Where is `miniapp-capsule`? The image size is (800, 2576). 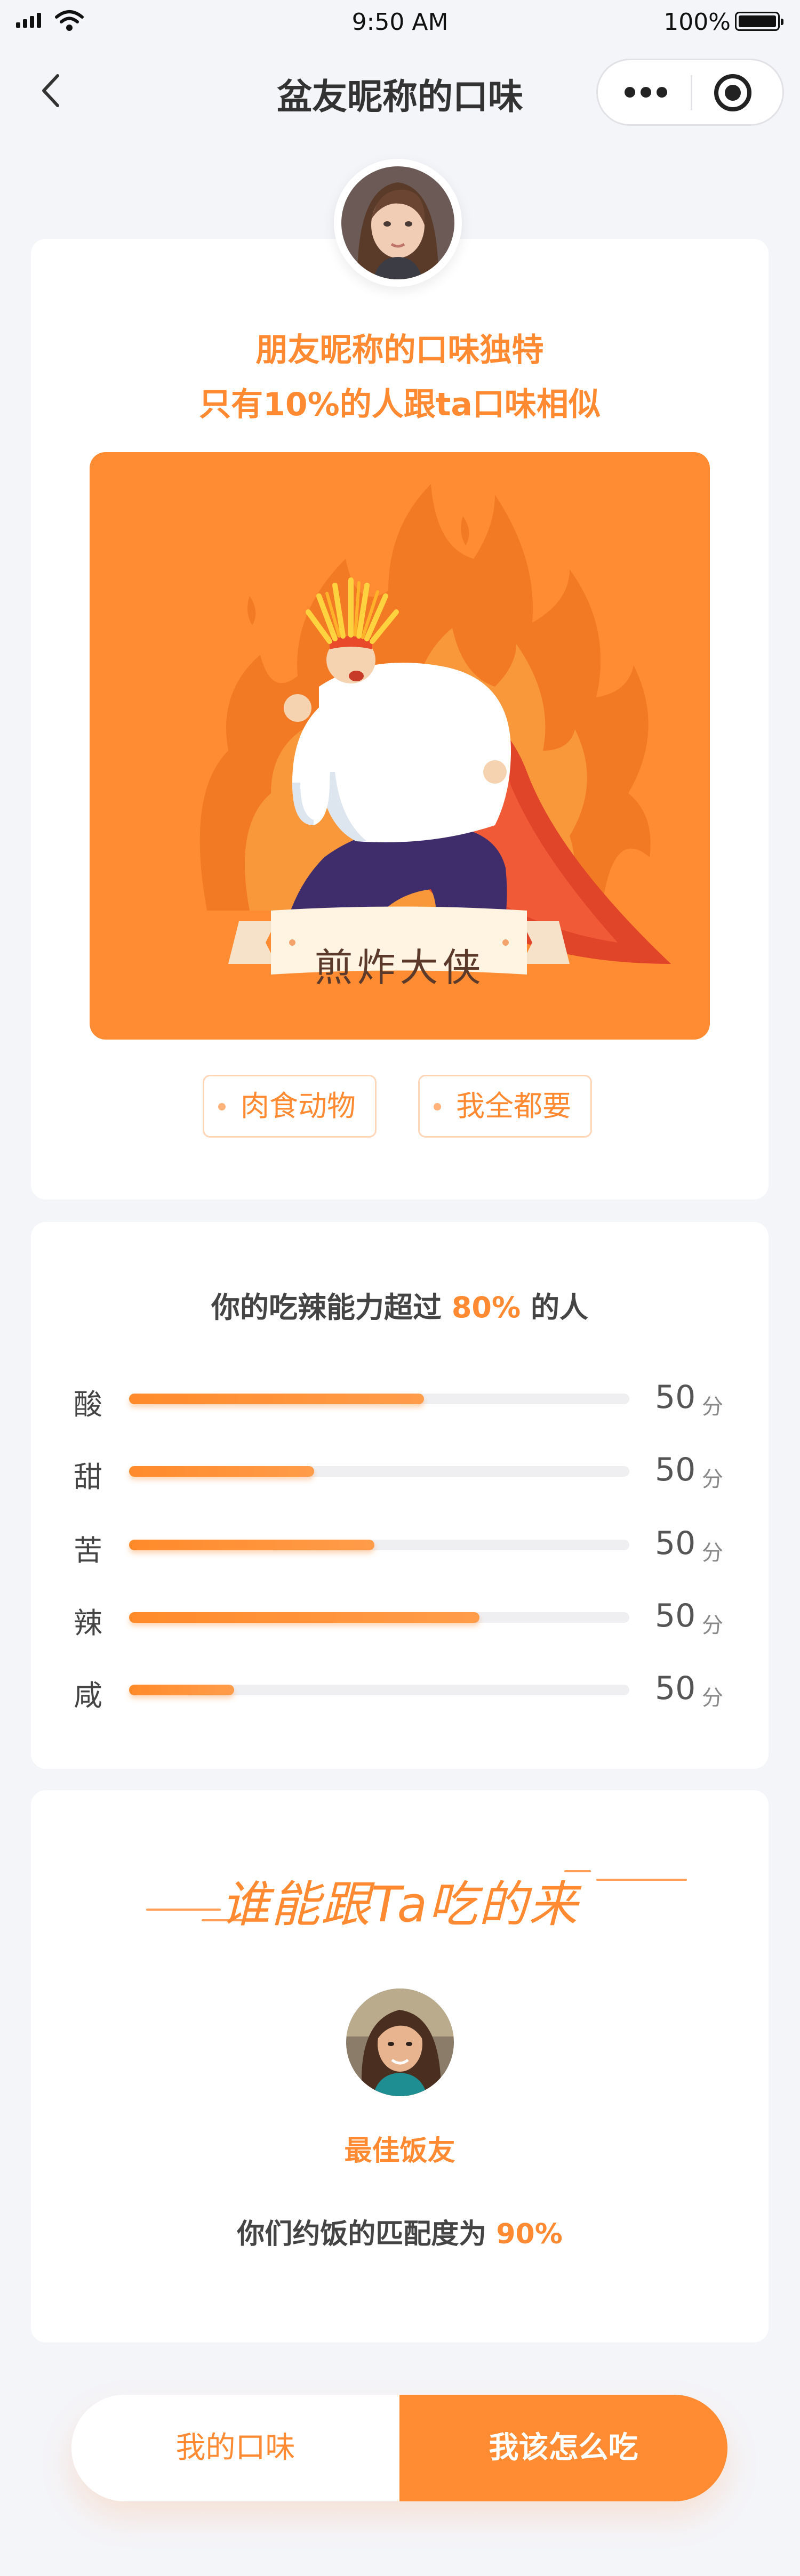 miniapp-capsule is located at coordinates (690, 92).